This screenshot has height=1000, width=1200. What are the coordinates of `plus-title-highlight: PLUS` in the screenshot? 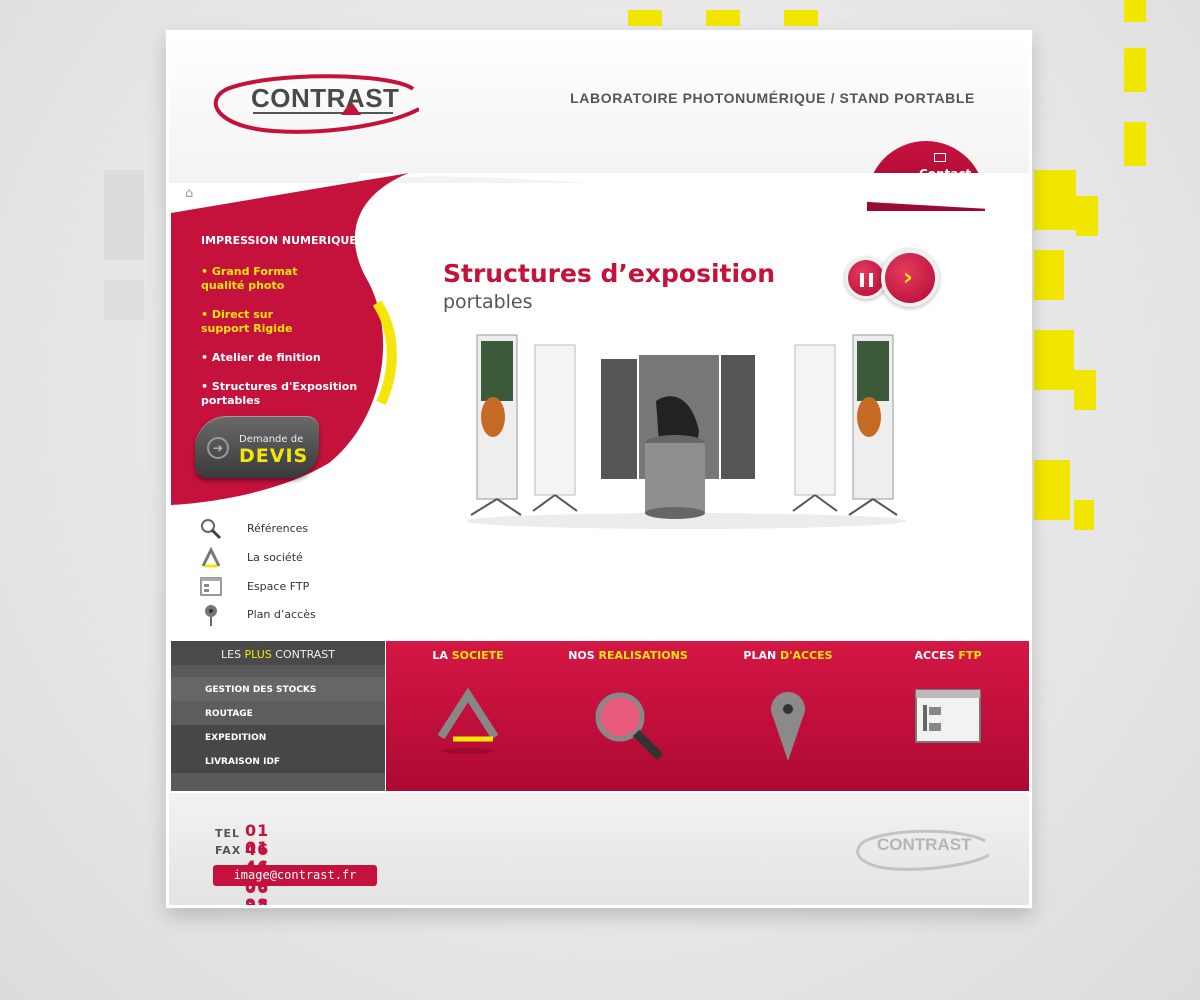 It's located at (258, 654).